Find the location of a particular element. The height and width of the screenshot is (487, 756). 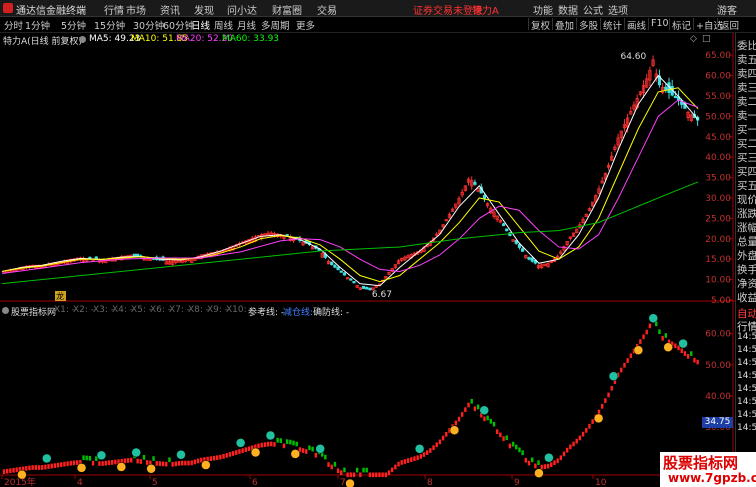

date-label: 2015年 is located at coordinates (20, 481).